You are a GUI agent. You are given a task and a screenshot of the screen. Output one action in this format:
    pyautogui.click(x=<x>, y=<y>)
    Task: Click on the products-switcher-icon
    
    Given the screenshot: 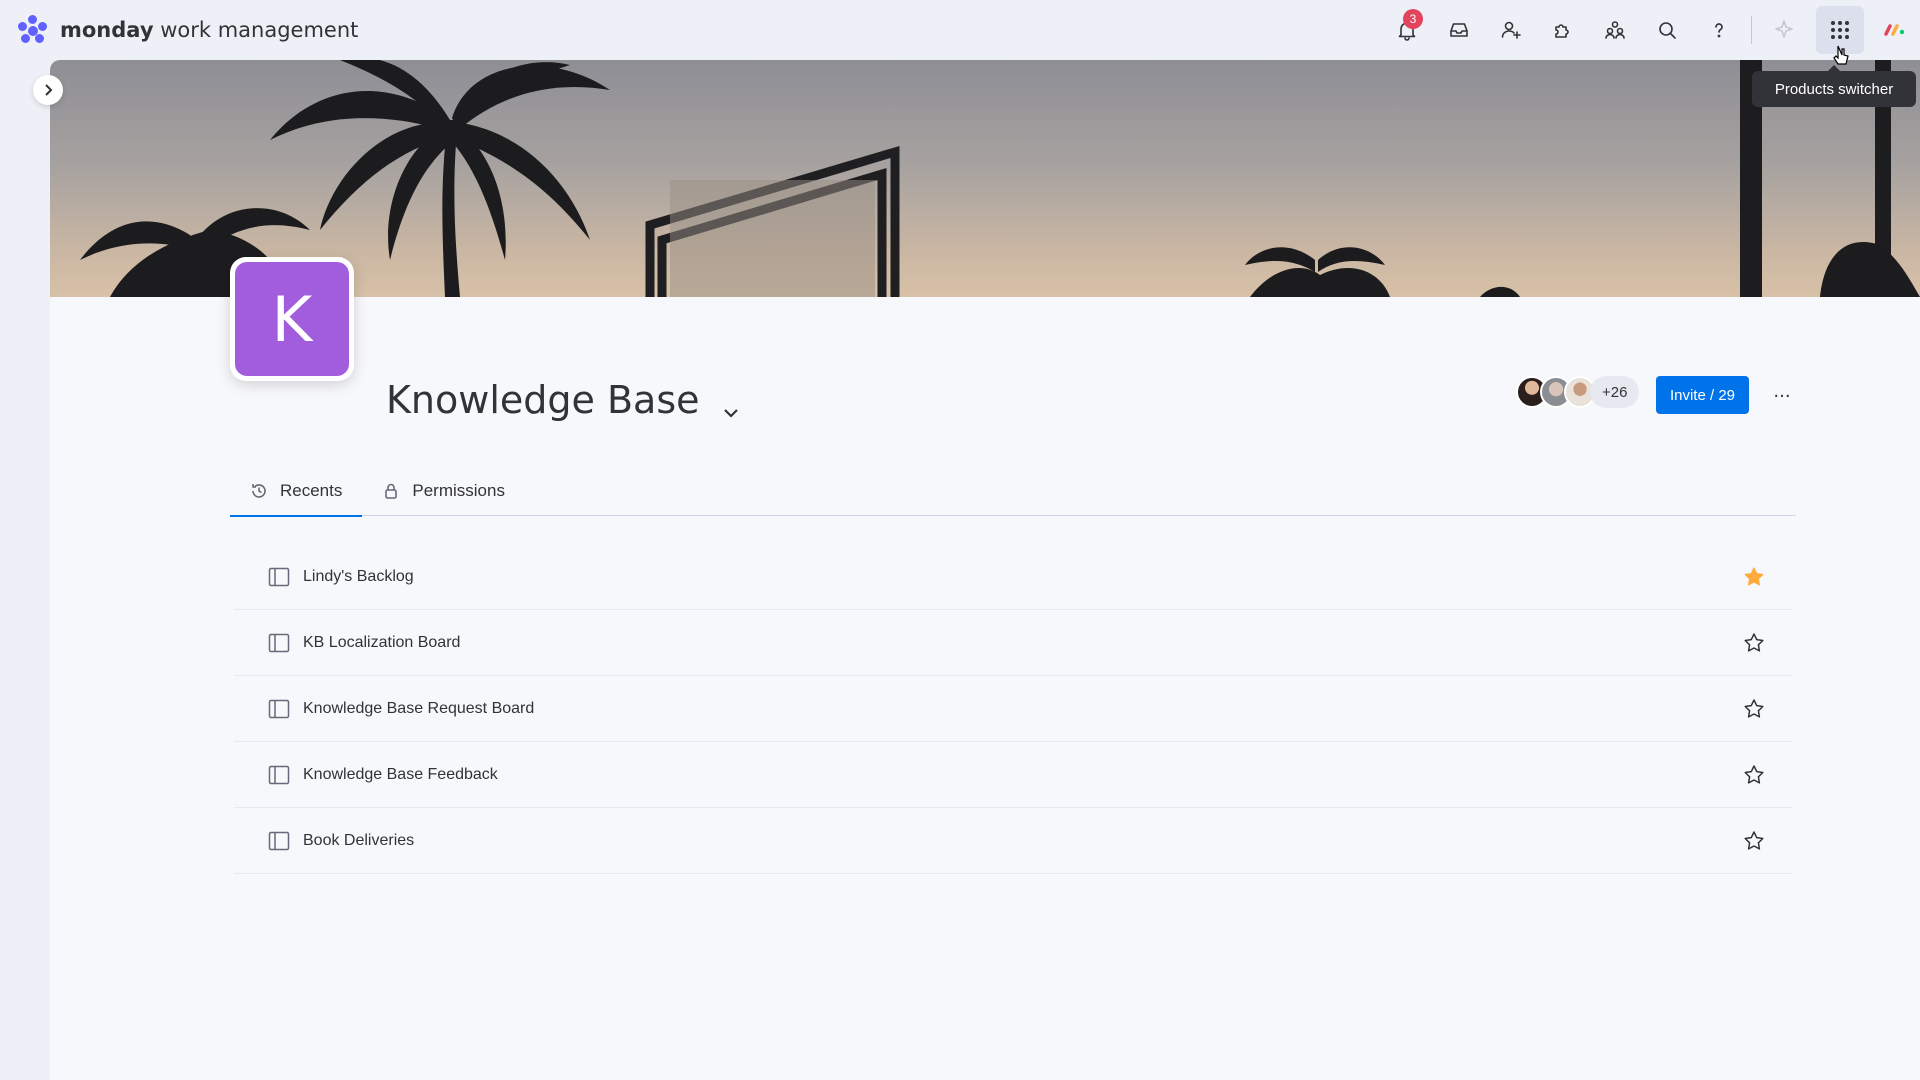 What is the action you would take?
    pyautogui.click(x=1840, y=30)
    